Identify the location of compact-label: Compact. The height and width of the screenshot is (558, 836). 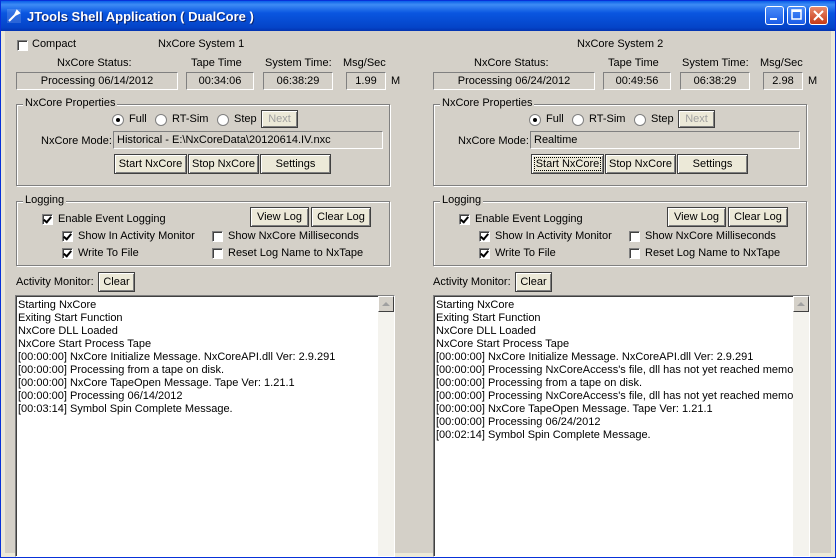
(54, 44).